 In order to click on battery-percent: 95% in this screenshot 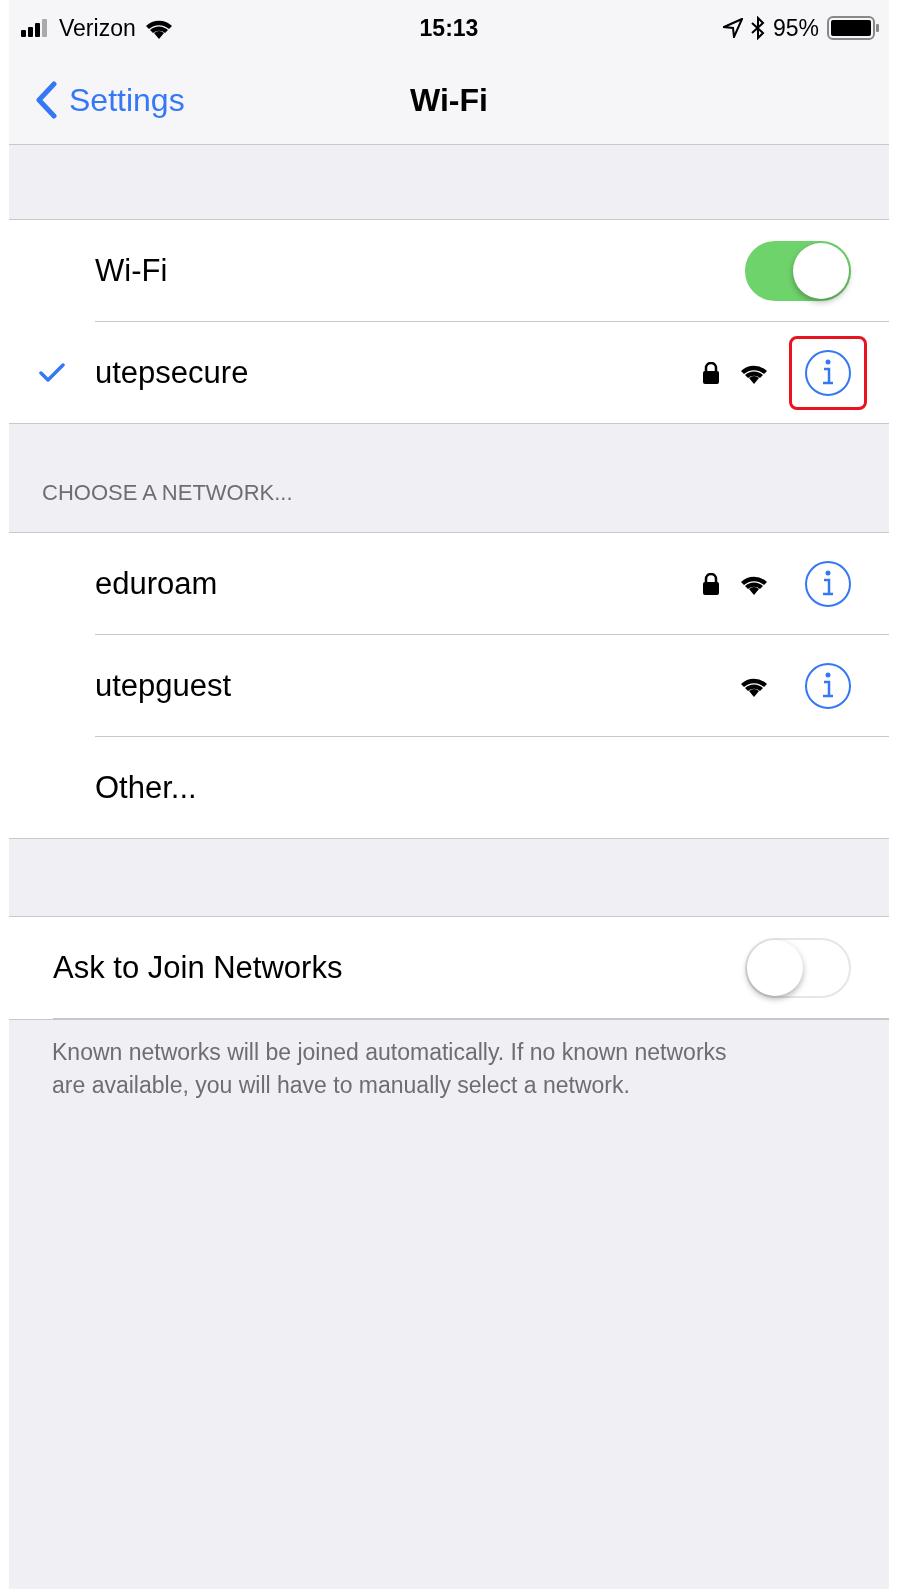, I will do `click(795, 28)`.